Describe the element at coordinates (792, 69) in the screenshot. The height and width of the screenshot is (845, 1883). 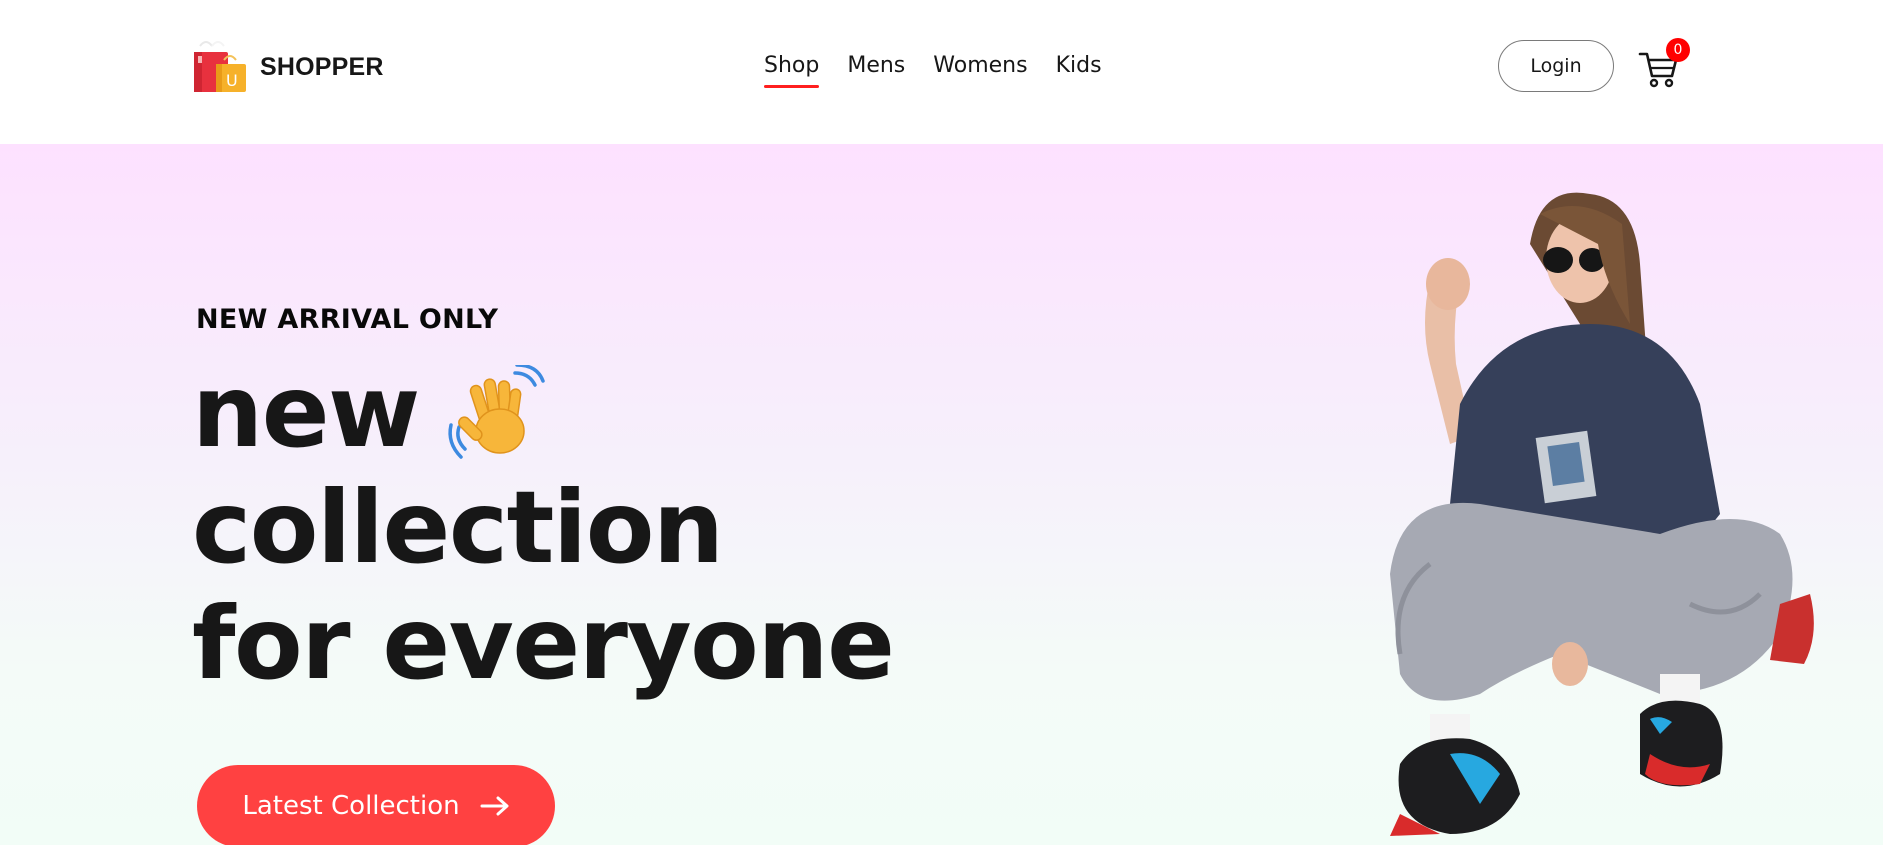
I see `nav-item-shop: Shop` at that location.